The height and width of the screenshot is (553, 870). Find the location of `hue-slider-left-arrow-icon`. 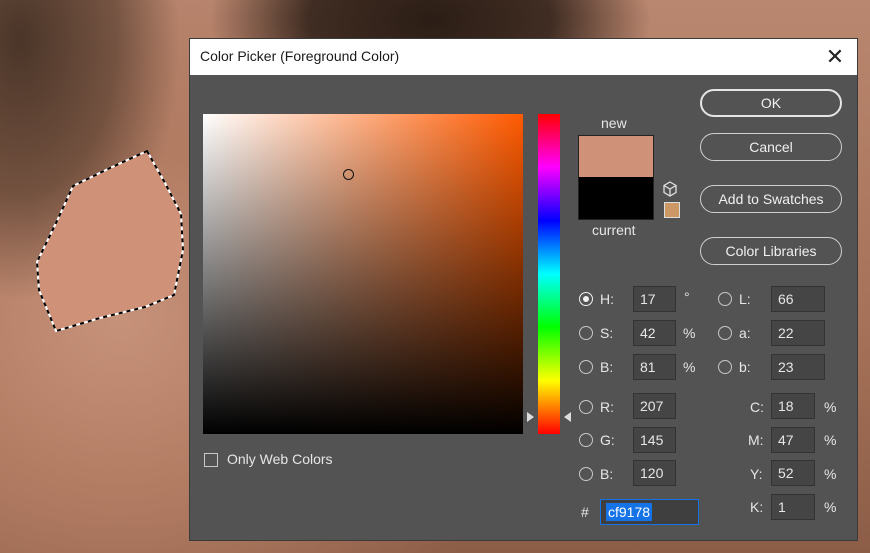

hue-slider-left-arrow-icon is located at coordinates (530, 417).